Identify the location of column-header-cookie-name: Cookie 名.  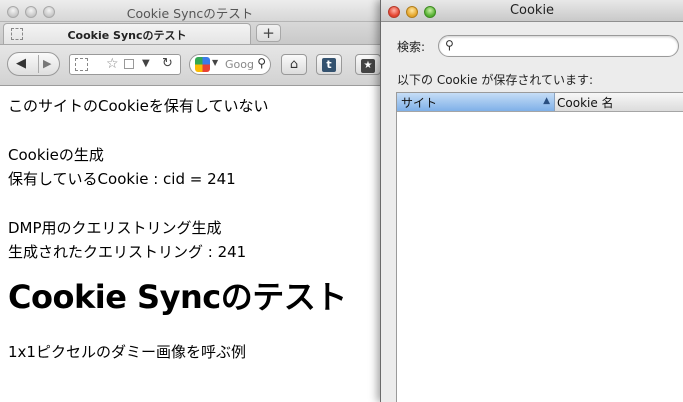
(585, 102).